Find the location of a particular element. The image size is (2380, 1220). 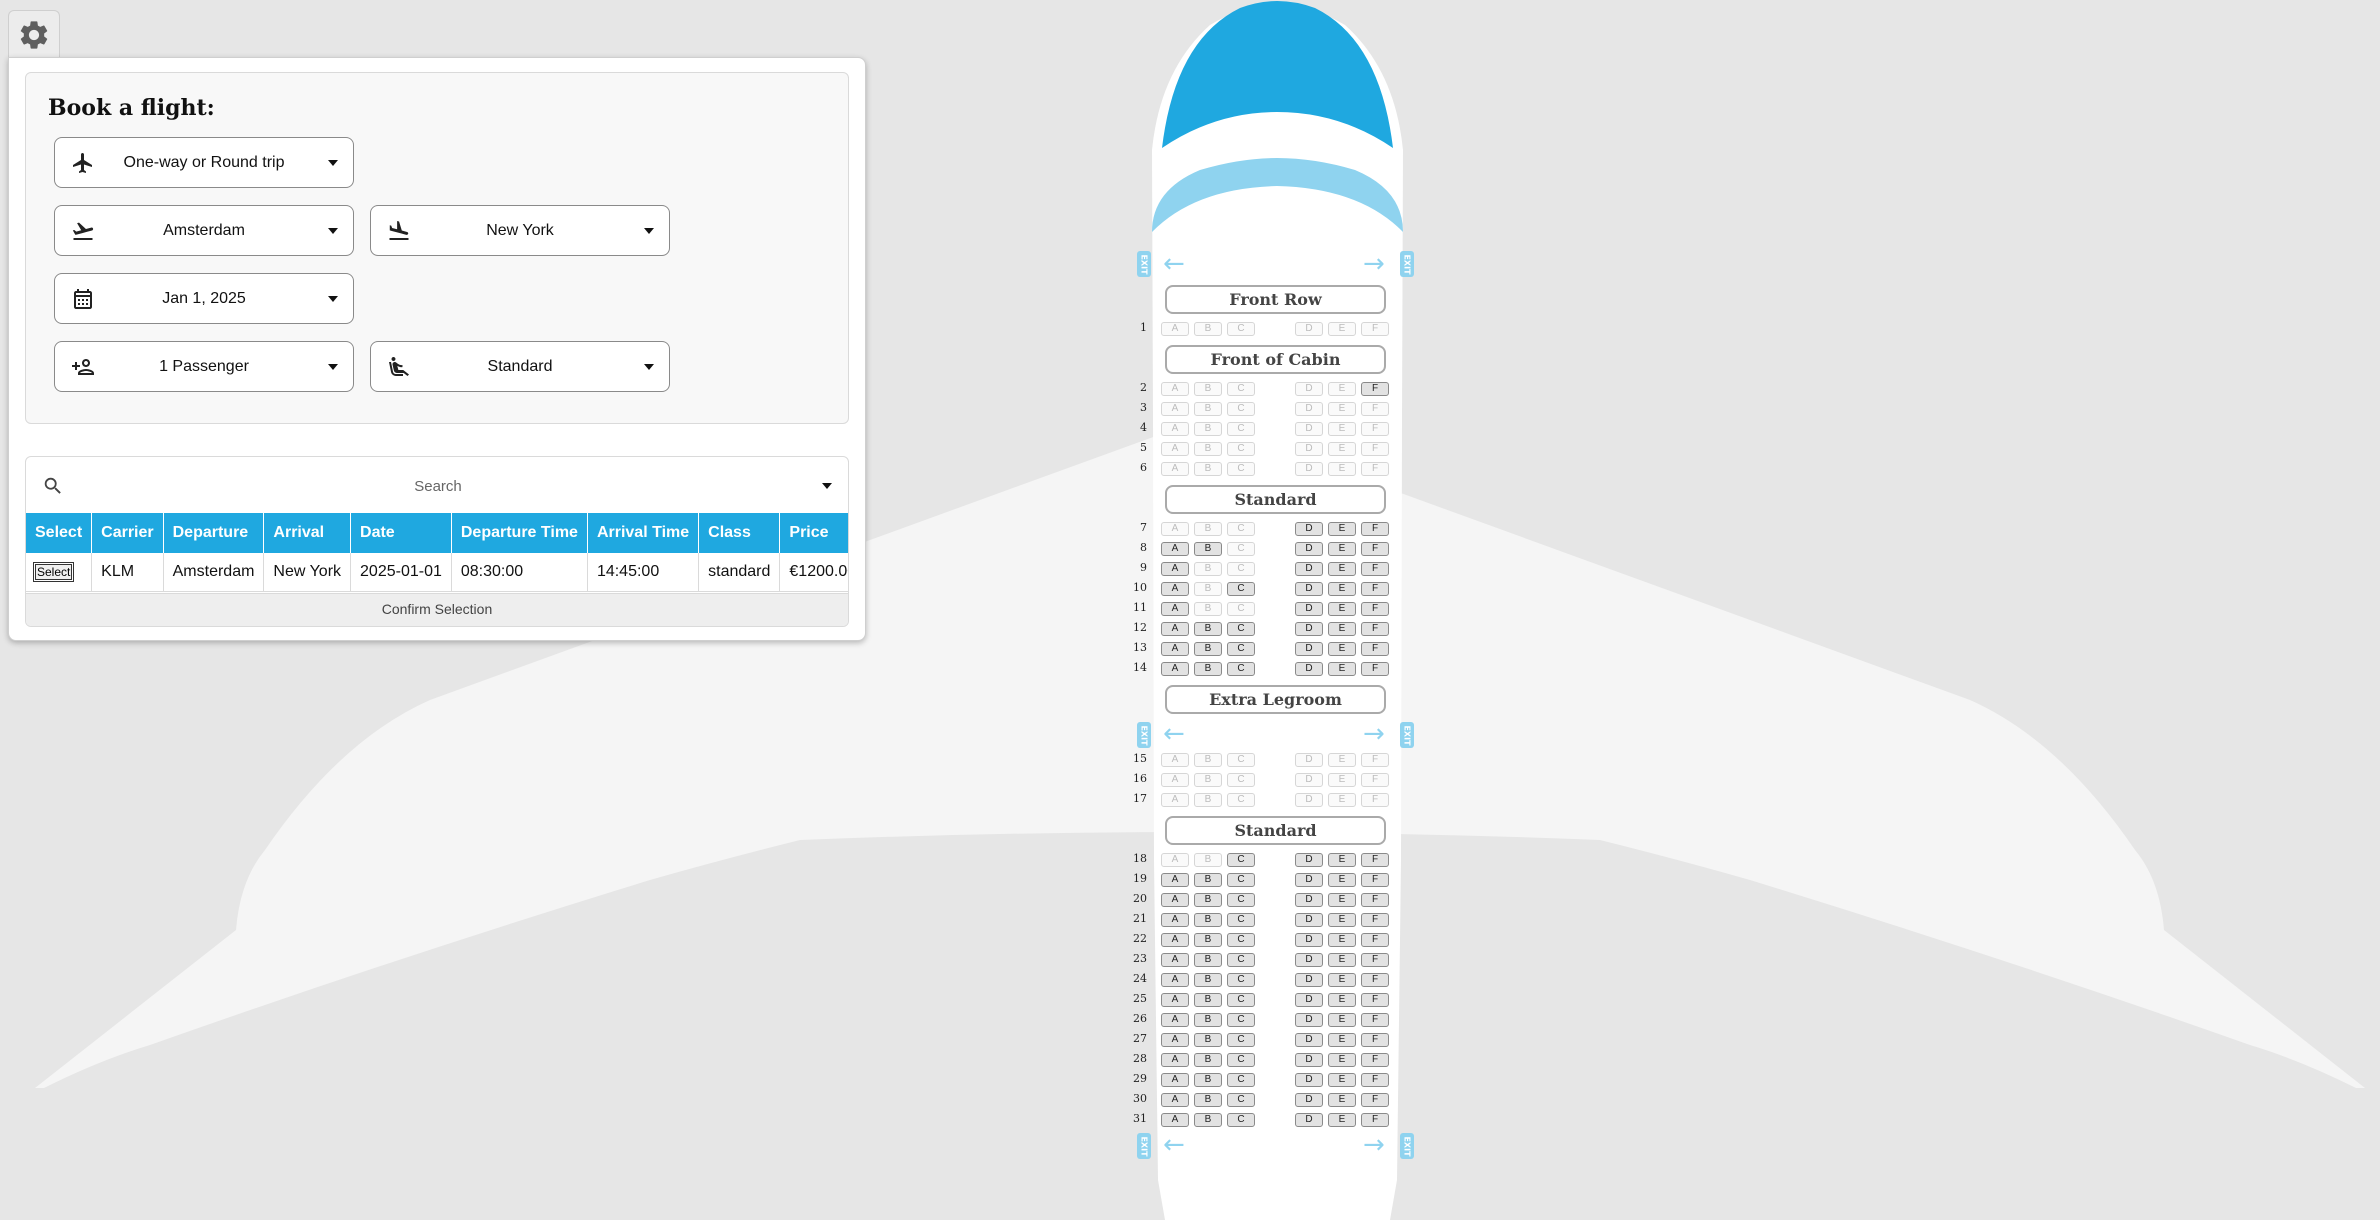

seat-10E: E is located at coordinates (1342, 589).